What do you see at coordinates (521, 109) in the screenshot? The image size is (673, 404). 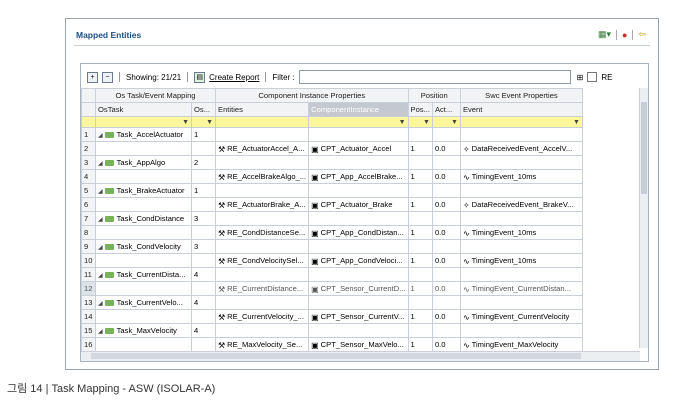 I see `column-header-event: Event` at bounding box center [521, 109].